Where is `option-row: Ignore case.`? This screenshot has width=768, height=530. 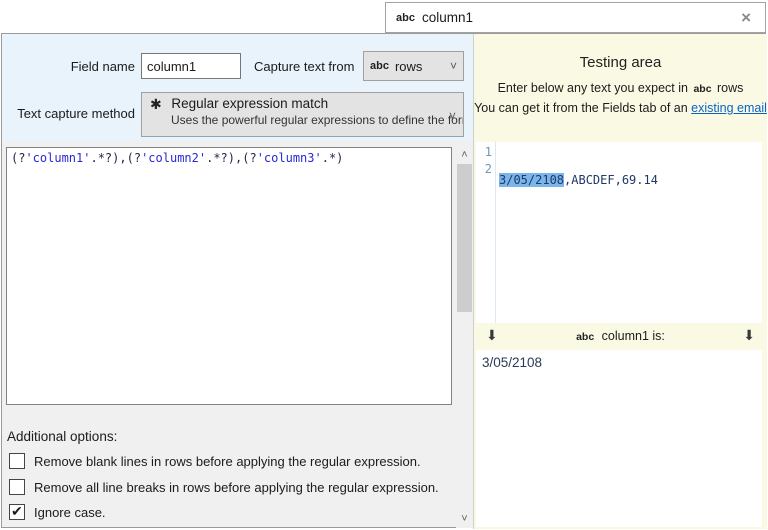
option-row: Ignore case. is located at coordinates (57, 511).